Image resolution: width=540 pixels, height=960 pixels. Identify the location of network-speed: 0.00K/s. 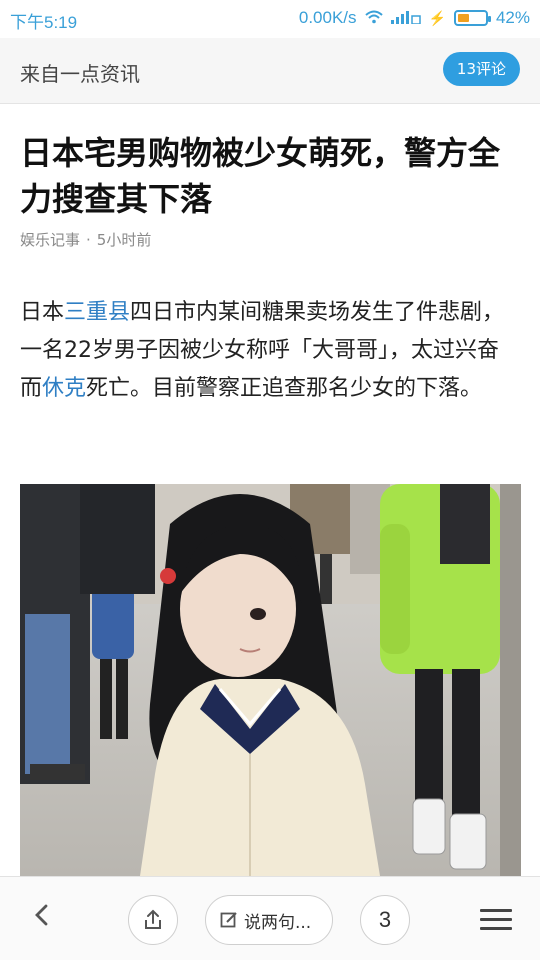
(327, 17).